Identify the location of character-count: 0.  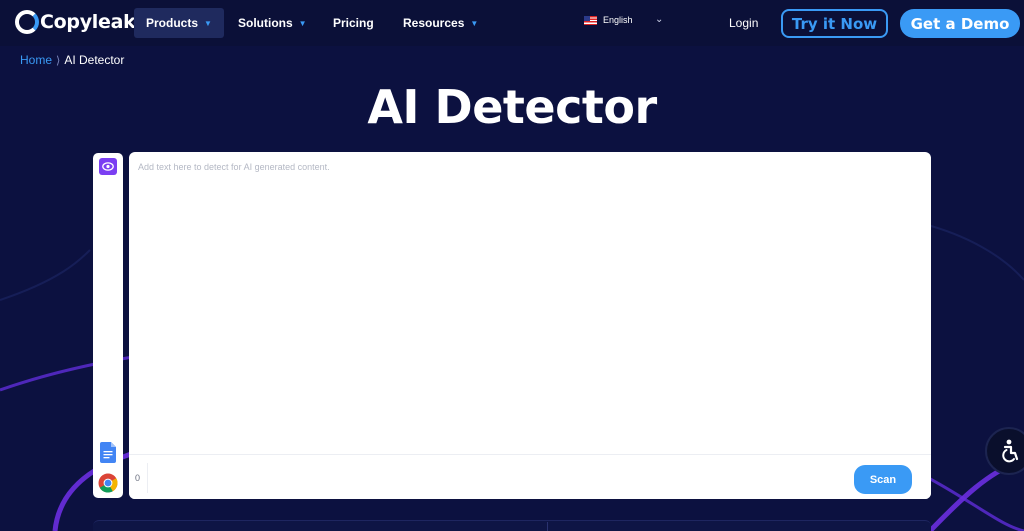
(138, 478).